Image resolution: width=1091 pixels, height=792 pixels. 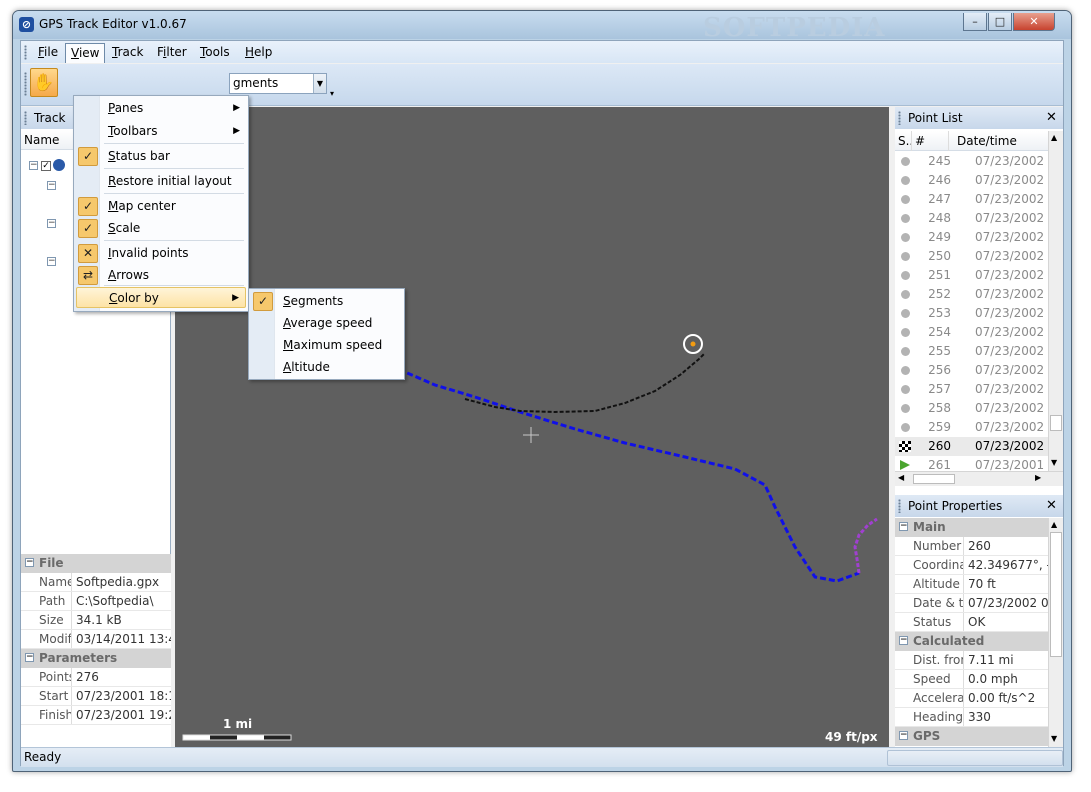 I want to click on point-list-row: 256 07/23/2002 0, so click(x=971, y=370).